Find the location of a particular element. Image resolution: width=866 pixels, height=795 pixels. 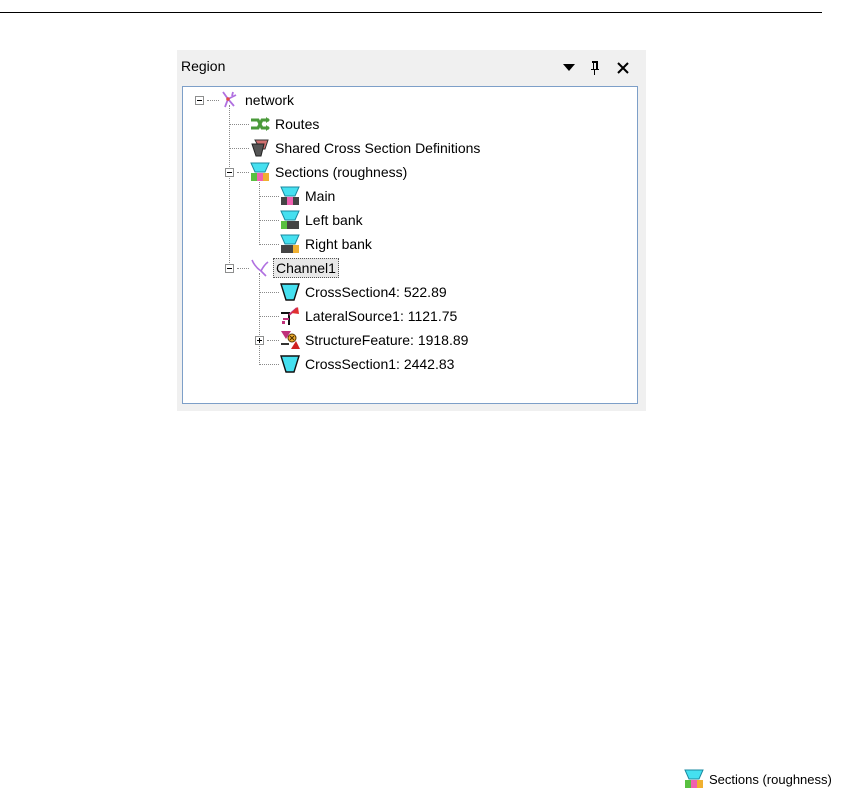

structure-feature-icon is located at coordinates (290, 340).